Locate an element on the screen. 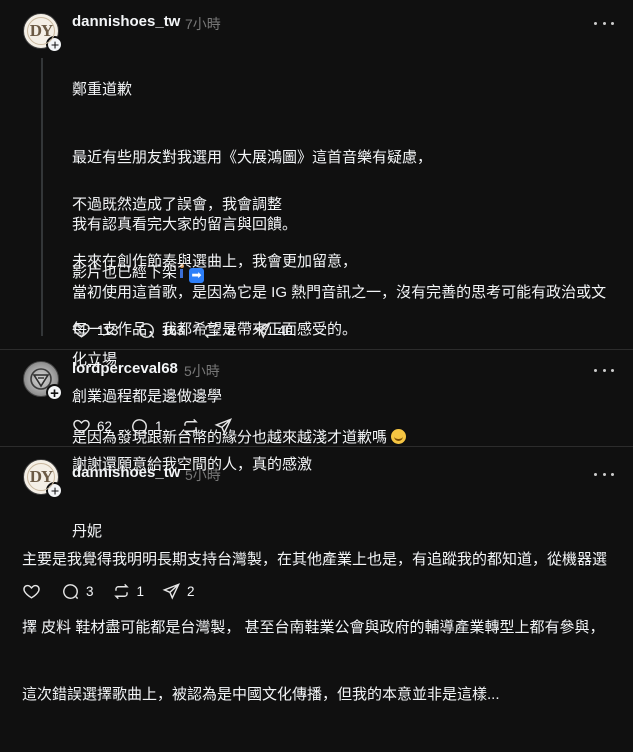  comment-button: 163 is located at coordinates (161, 330).